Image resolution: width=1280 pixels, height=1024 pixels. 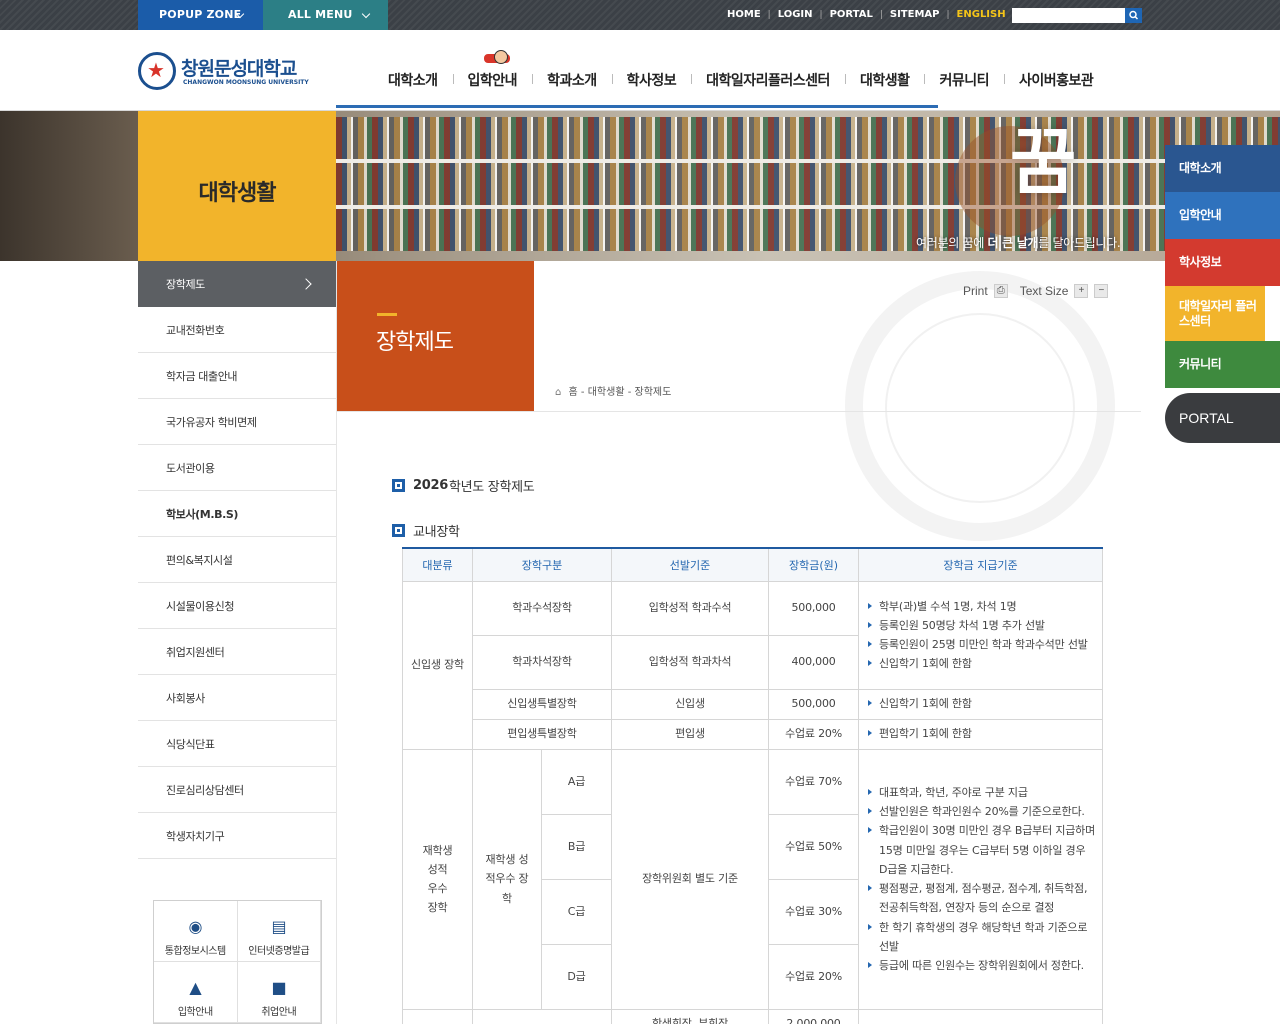 I want to click on search-button, so click(x=1133, y=15).